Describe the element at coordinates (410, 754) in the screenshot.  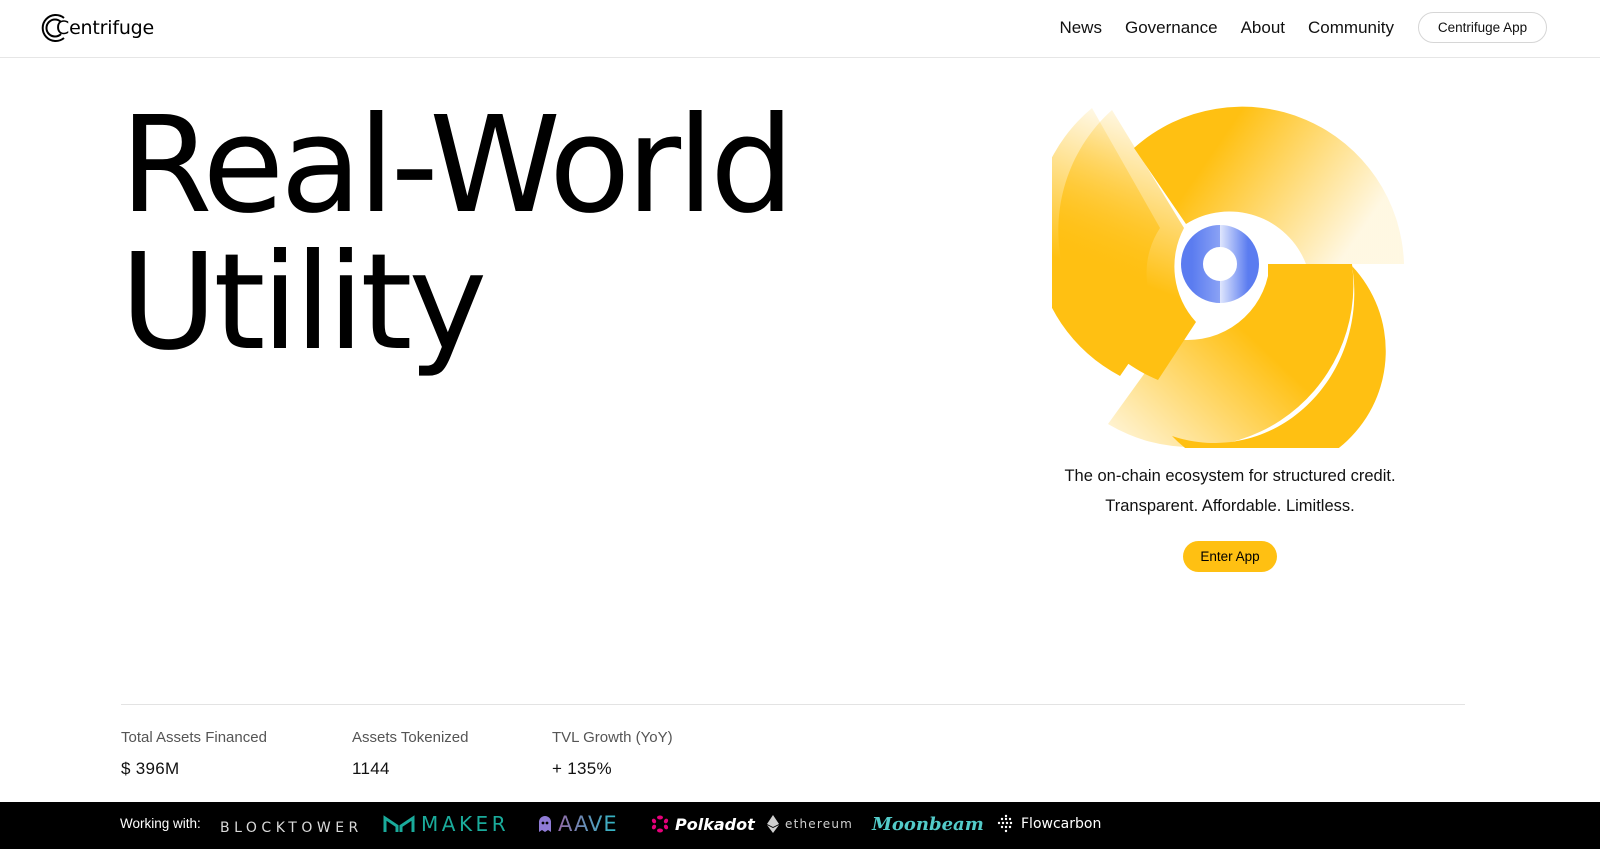
I see `stat-assets-tokenized: Assets Tokenized 1144` at that location.